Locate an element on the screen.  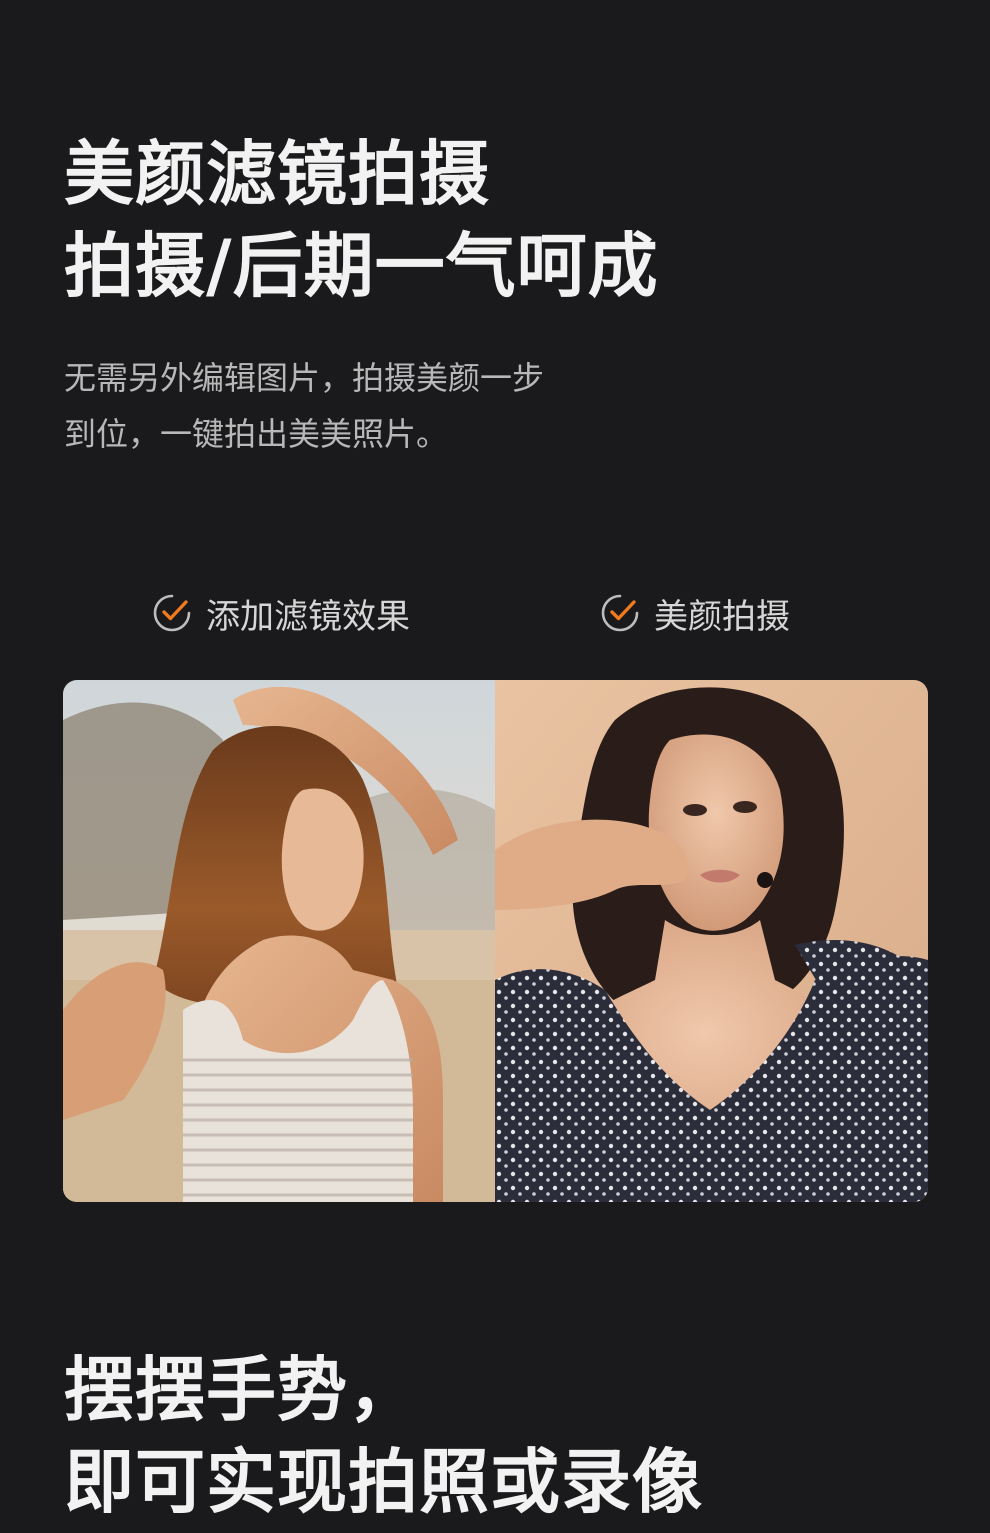
section-description: 无需另外编辑图片，拍摄美颜一步 到位，一键拍出美美照片。 is located at coordinates (304, 406).